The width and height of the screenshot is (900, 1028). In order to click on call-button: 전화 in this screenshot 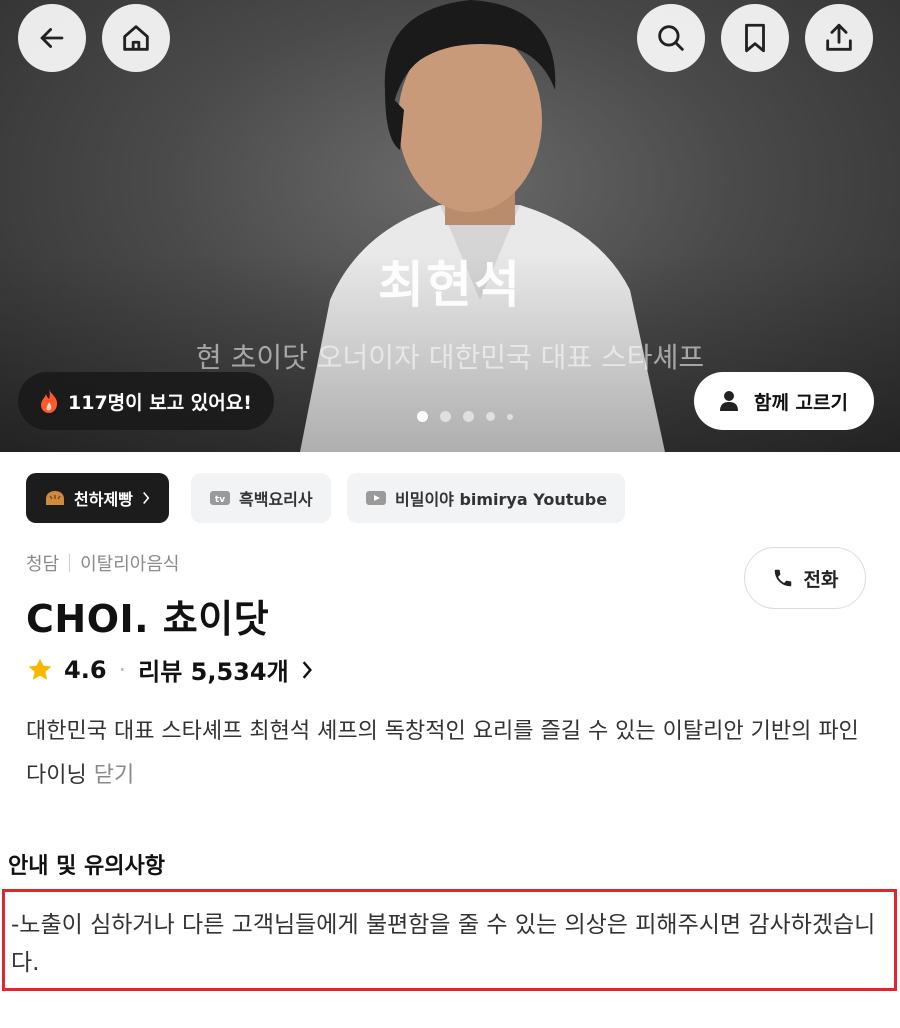, I will do `click(805, 578)`.